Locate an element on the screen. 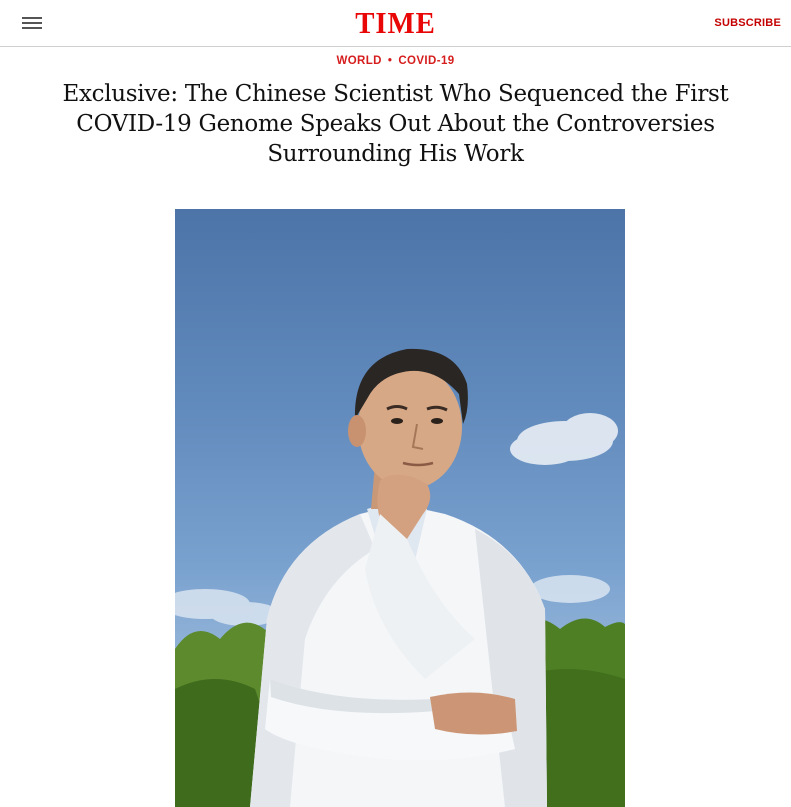  section-link-world: WORLD is located at coordinates (358, 61).